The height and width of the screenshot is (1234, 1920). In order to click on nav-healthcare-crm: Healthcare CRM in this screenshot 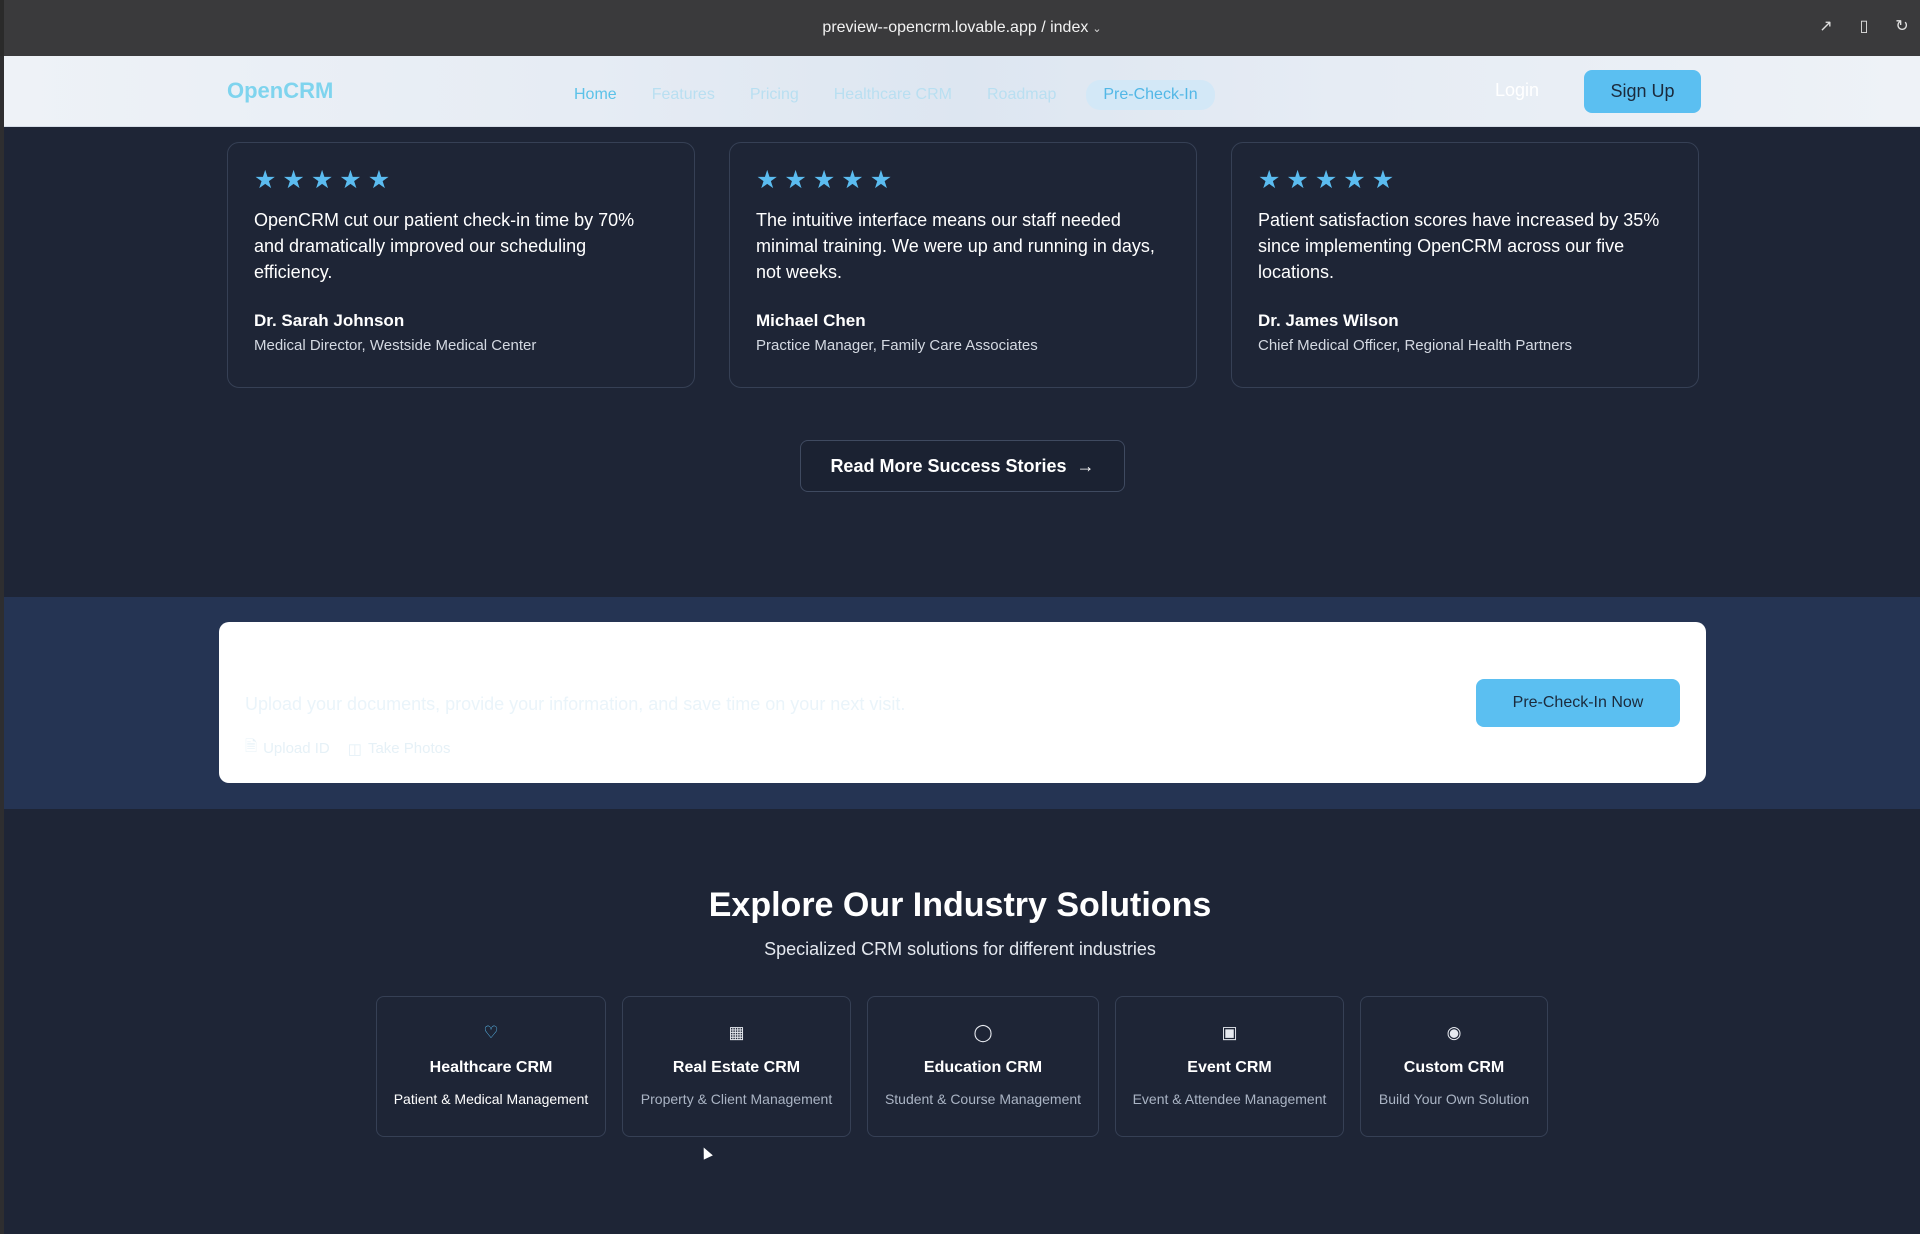, I will do `click(893, 95)`.